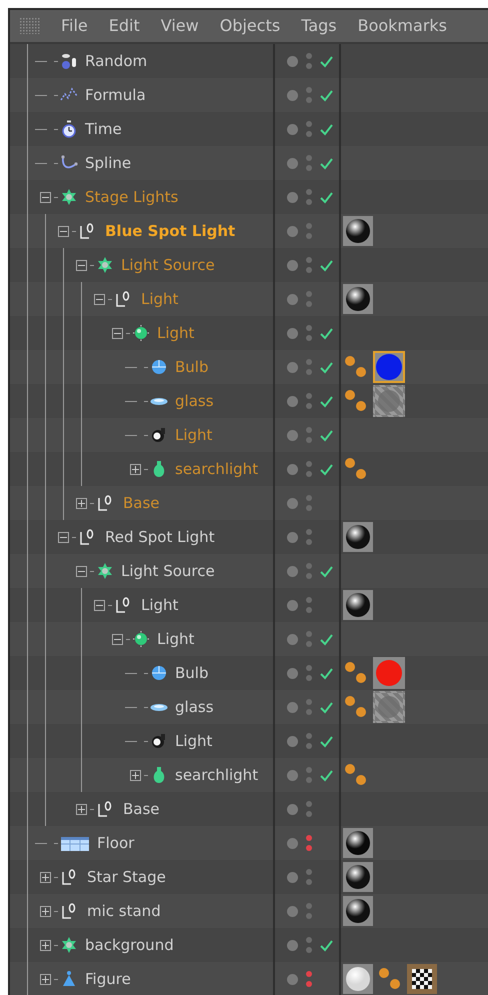 The width and height of the screenshot is (488, 995). What do you see at coordinates (389, 367) in the screenshot?
I see `material-tag` at bounding box center [389, 367].